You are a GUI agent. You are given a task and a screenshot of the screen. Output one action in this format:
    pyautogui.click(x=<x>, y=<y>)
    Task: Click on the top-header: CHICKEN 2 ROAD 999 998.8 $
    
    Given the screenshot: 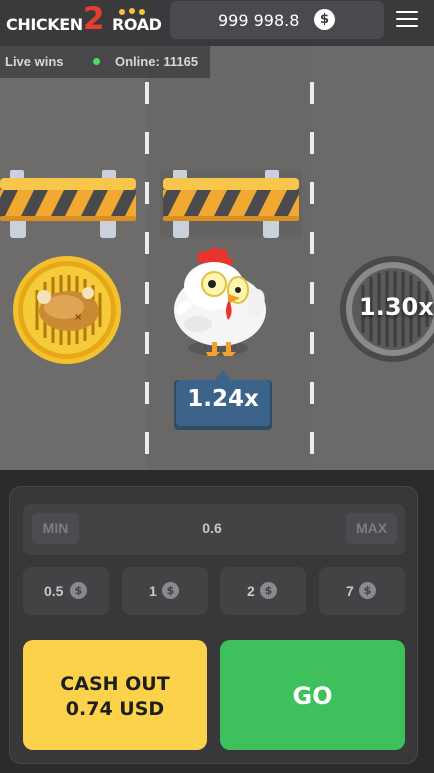 What is the action you would take?
    pyautogui.click(x=217, y=23)
    